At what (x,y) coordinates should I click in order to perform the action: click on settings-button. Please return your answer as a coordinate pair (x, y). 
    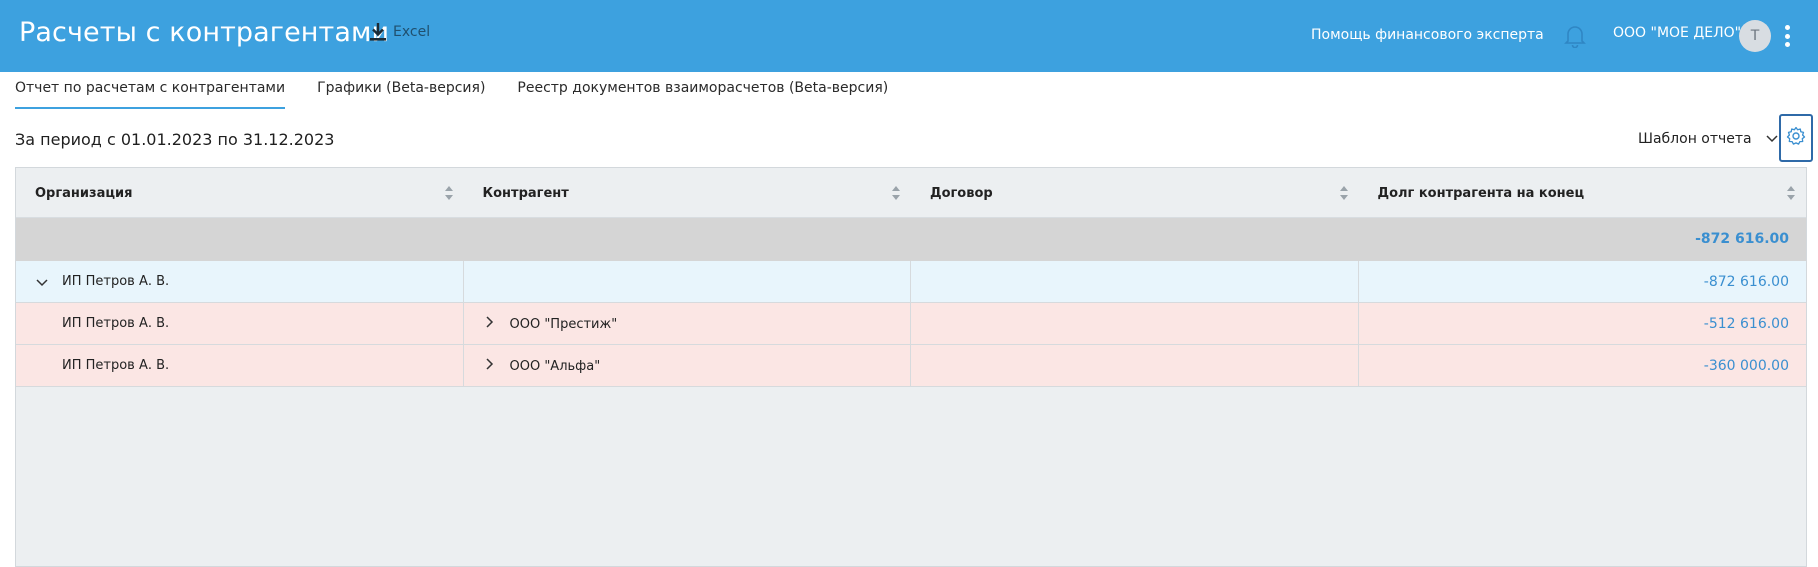
    Looking at the image, I should click on (1796, 138).